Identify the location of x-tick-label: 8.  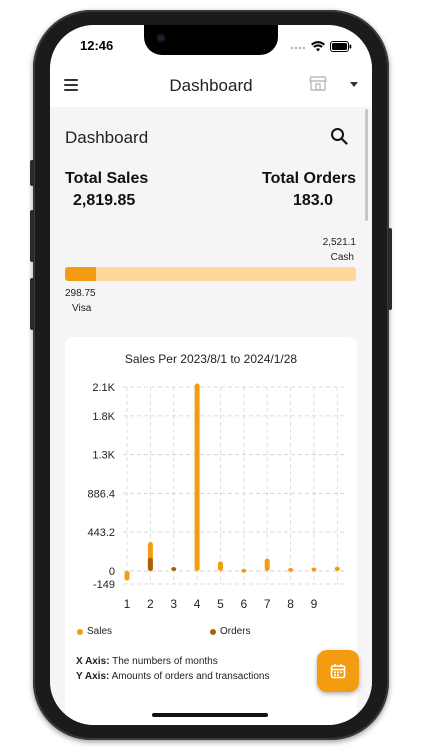
(290, 604).